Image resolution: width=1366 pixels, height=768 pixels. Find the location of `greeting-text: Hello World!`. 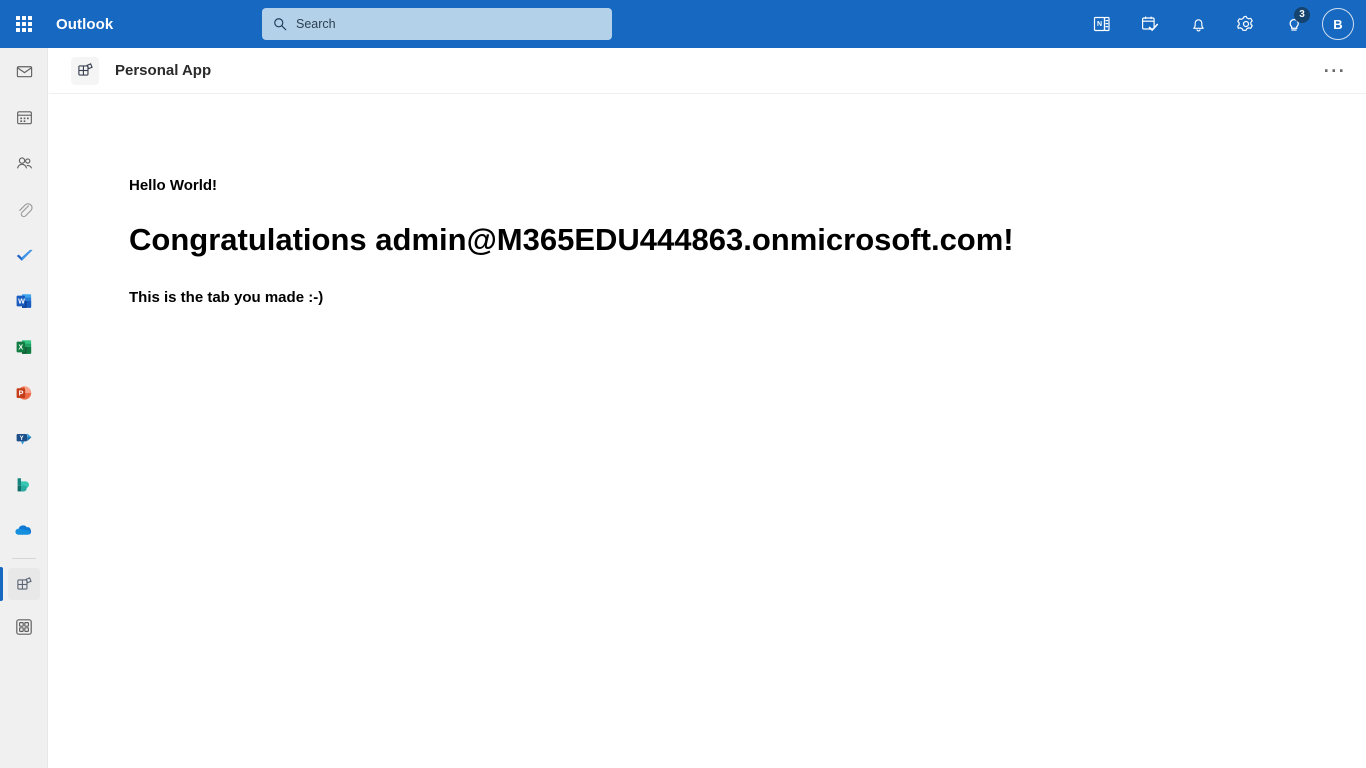

greeting-text: Hello World! is located at coordinates (173, 185).